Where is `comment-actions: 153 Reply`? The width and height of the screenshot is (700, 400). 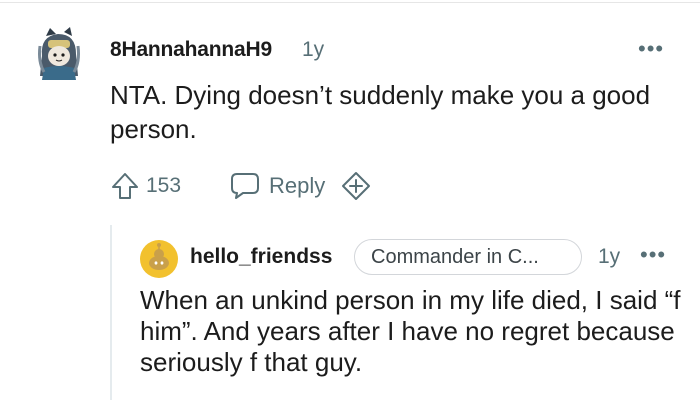 comment-actions: 153 Reply is located at coordinates (240, 186).